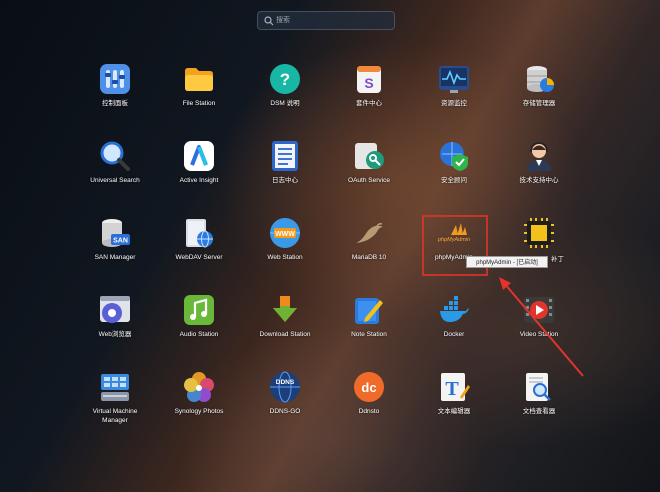 This screenshot has width=660, height=492. Describe the element at coordinates (539, 334) in the screenshot. I see `app-label: Video Station` at that location.